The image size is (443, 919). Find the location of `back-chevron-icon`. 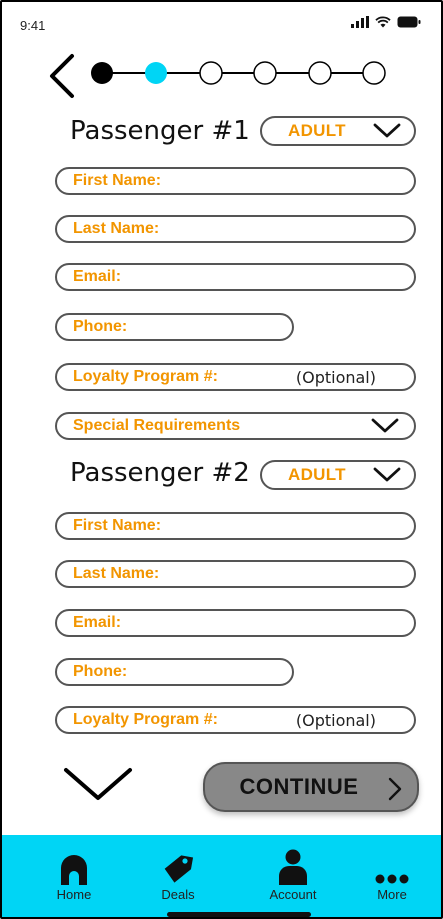

back-chevron-icon is located at coordinates (62, 76).